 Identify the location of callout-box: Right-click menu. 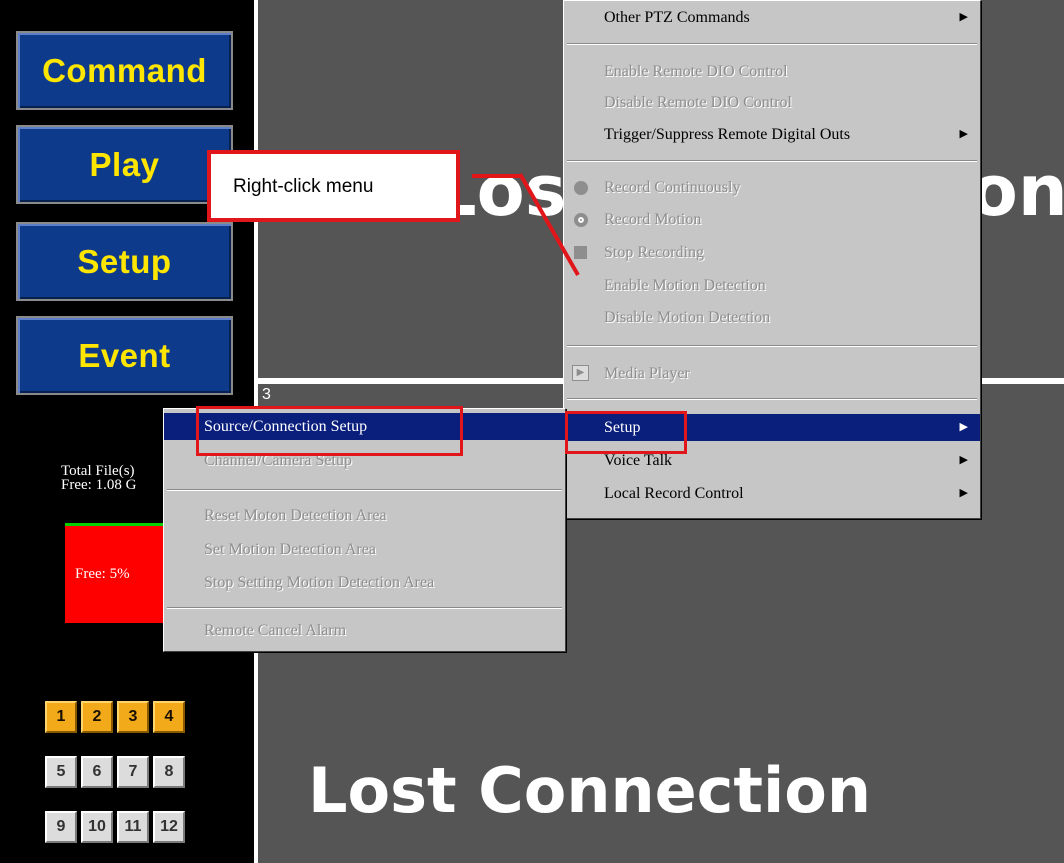
(333, 186).